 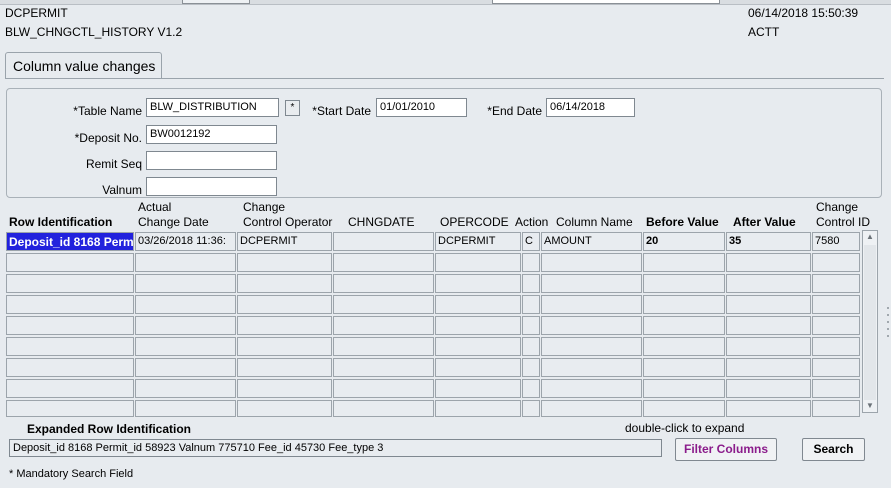 I want to click on cell-before-value: 20, so click(x=684, y=241).